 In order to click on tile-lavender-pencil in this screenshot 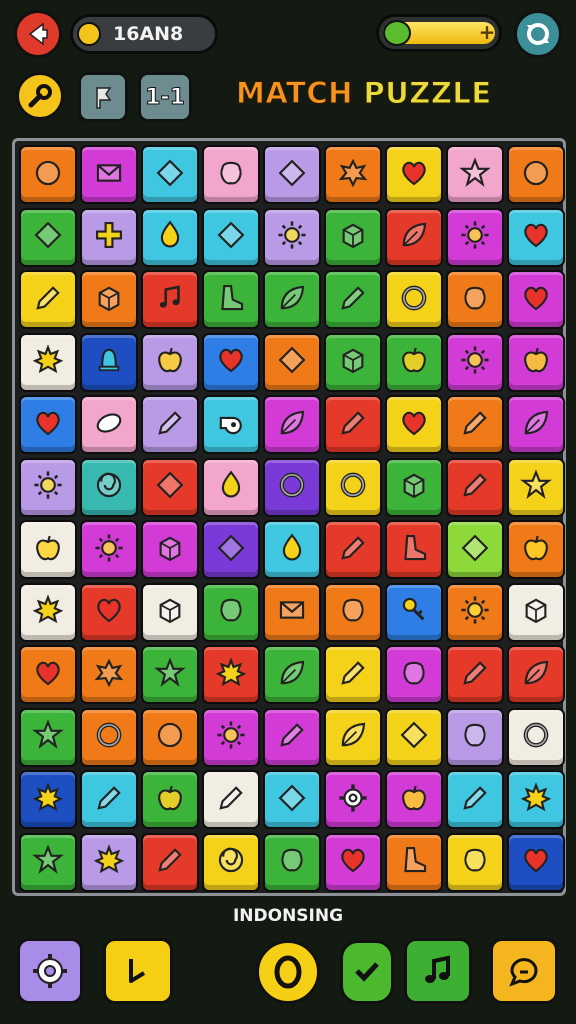, I will do `click(170, 424)`.